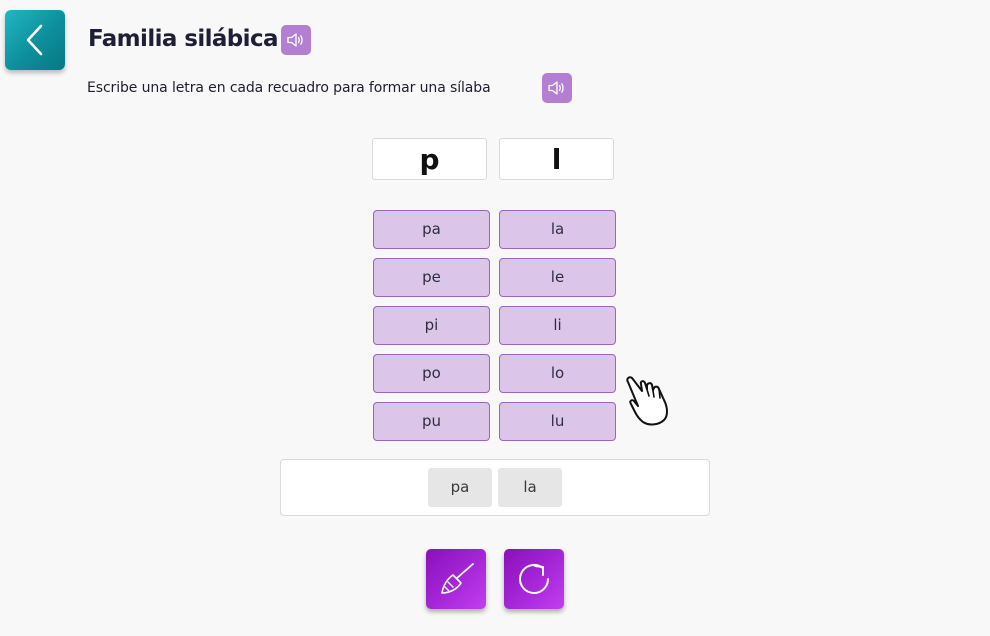 Image resolution: width=990 pixels, height=636 pixels. I want to click on result-chip: pa, so click(460, 487).